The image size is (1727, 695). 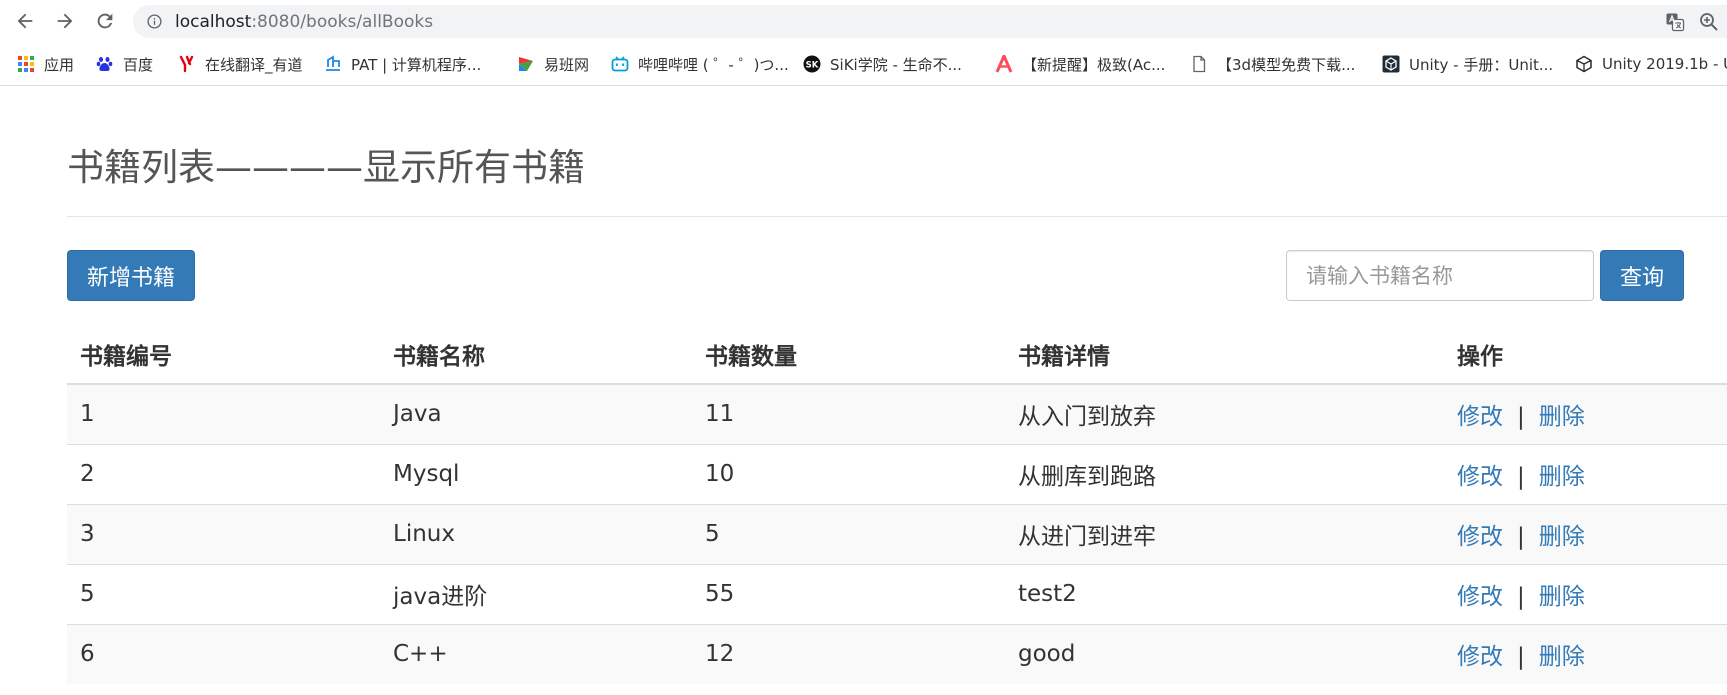 I want to click on header-book-name: 书籍名称, so click(x=536, y=355).